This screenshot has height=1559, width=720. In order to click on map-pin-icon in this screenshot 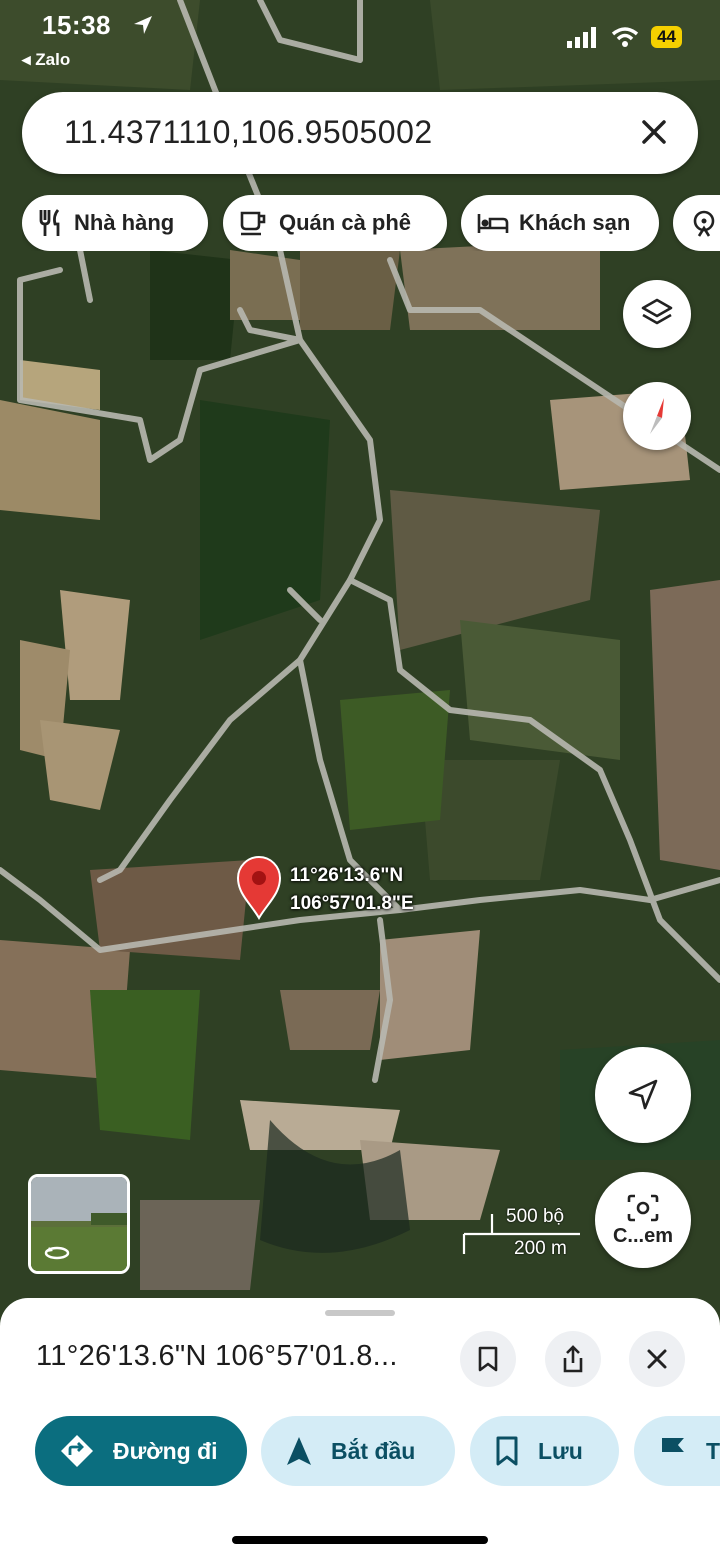, I will do `click(259, 888)`.